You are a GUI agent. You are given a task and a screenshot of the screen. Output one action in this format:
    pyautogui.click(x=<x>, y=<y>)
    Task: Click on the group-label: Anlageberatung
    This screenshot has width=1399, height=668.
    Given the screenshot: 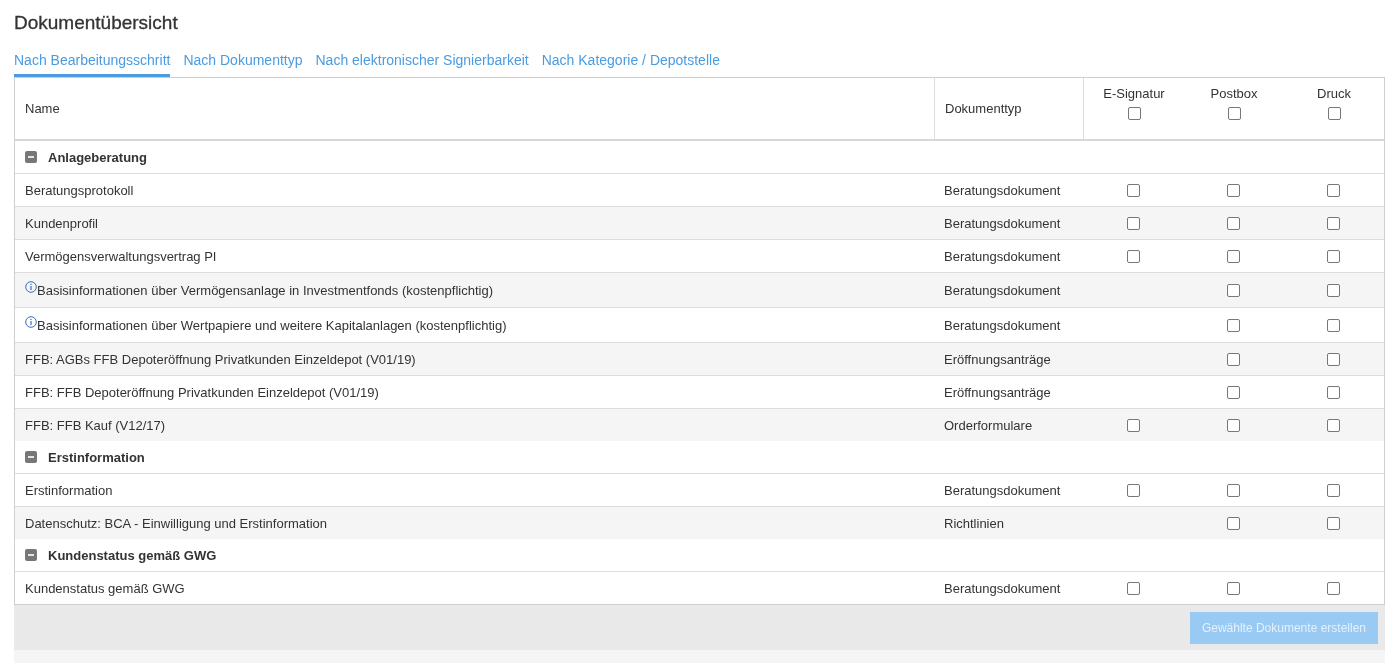 What is the action you would take?
    pyautogui.click(x=97, y=157)
    